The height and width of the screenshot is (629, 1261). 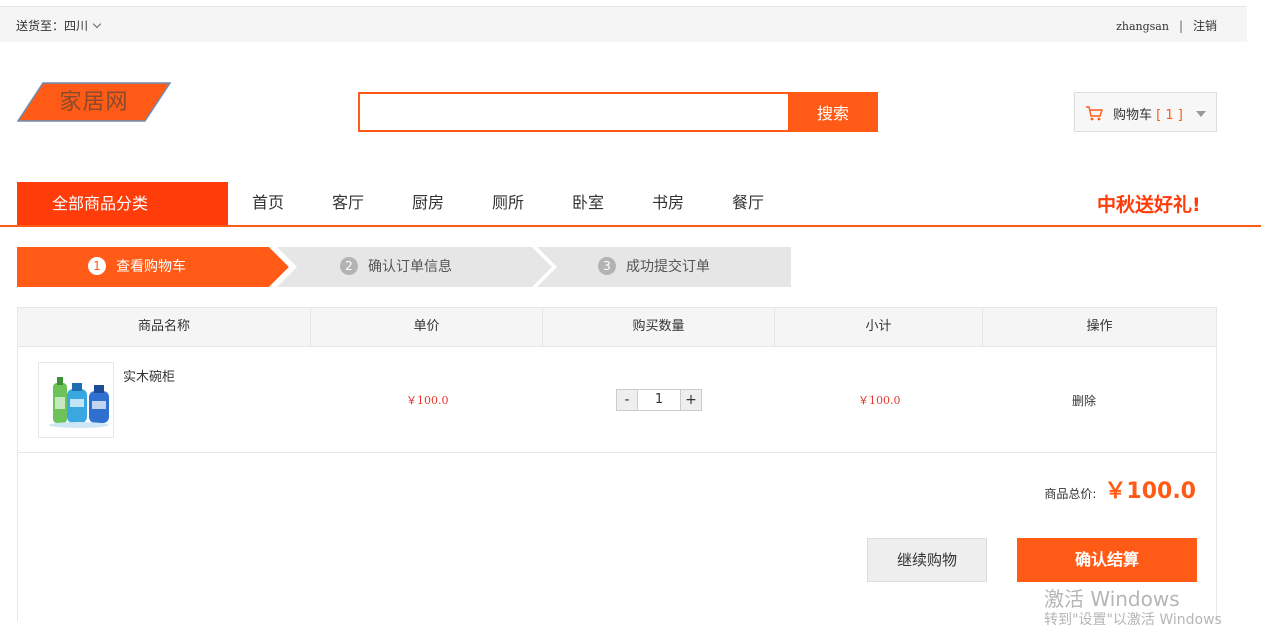 I want to click on site-logo: 家居网, so click(x=94, y=102).